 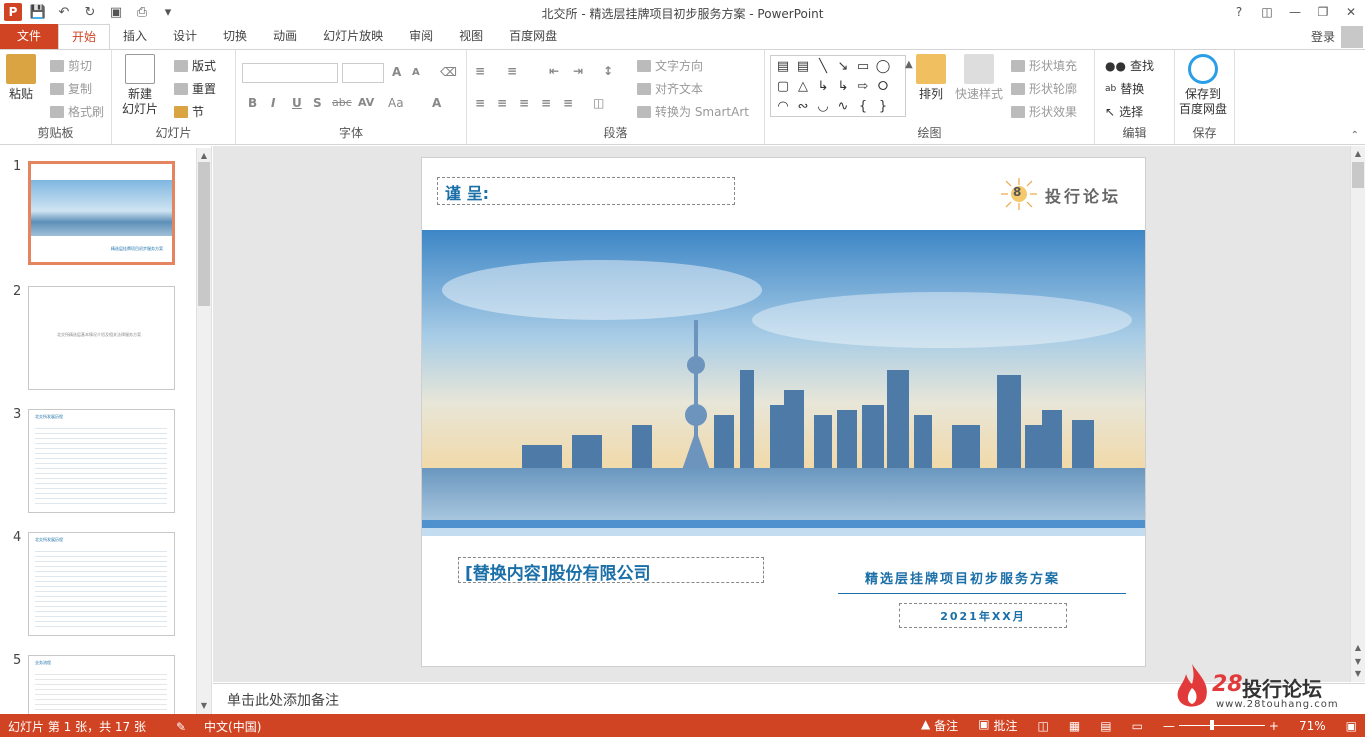 What do you see at coordinates (195, 65) in the screenshot?
I see `layout-button: 版式` at bounding box center [195, 65].